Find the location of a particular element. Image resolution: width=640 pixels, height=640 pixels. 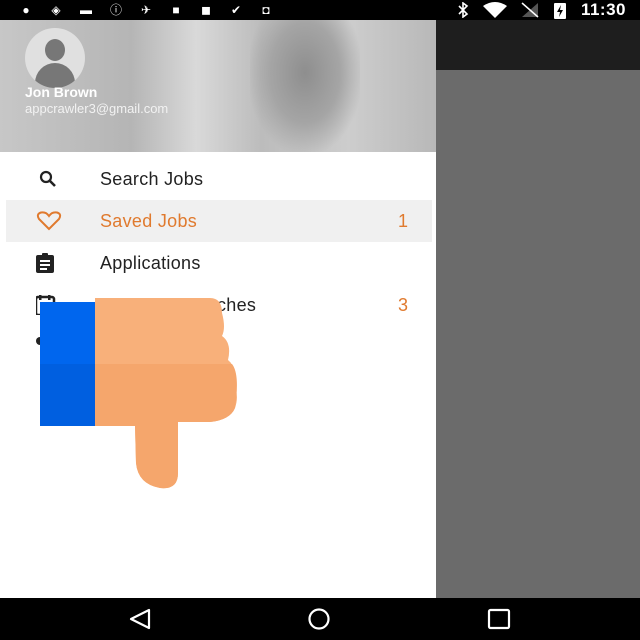

no-signal-icon is located at coordinates (530, 10).